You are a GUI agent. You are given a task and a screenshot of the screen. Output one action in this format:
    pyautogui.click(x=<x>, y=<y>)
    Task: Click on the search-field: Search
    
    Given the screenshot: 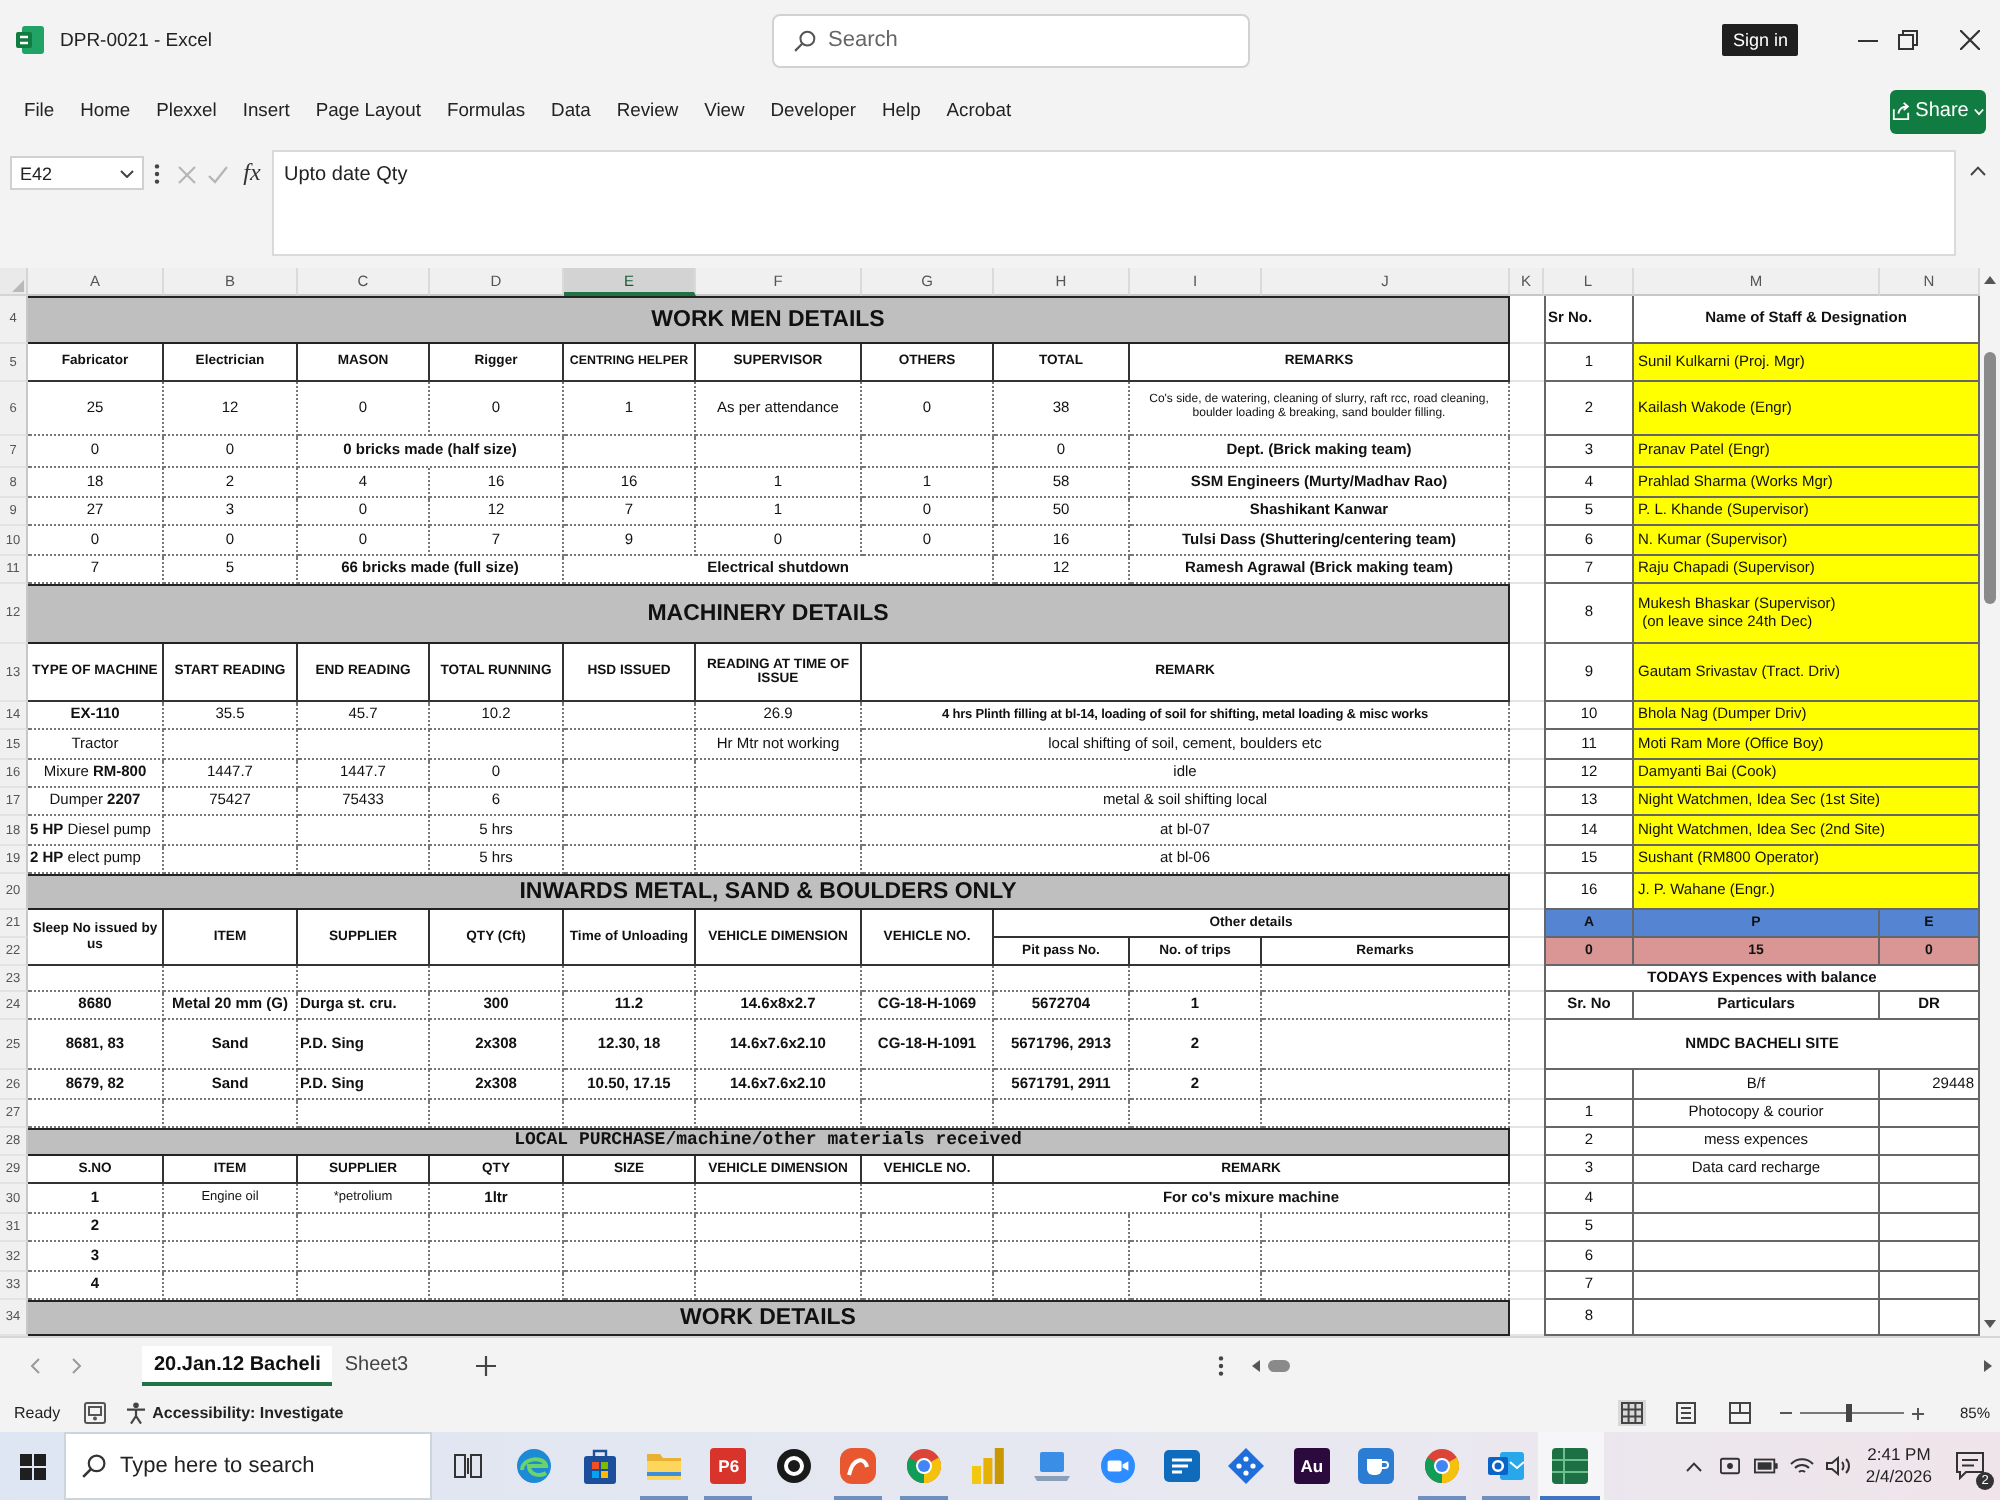 What is the action you would take?
    pyautogui.click(x=1011, y=40)
    